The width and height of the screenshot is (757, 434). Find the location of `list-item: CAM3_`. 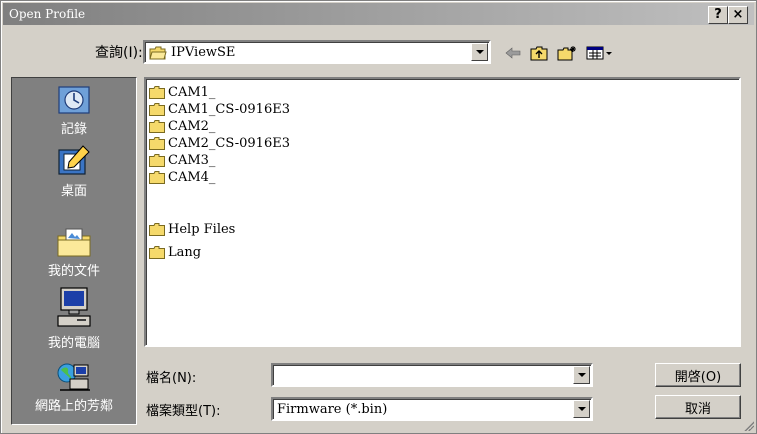

list-item: CAM3_ is located at coordinates (182, 160).